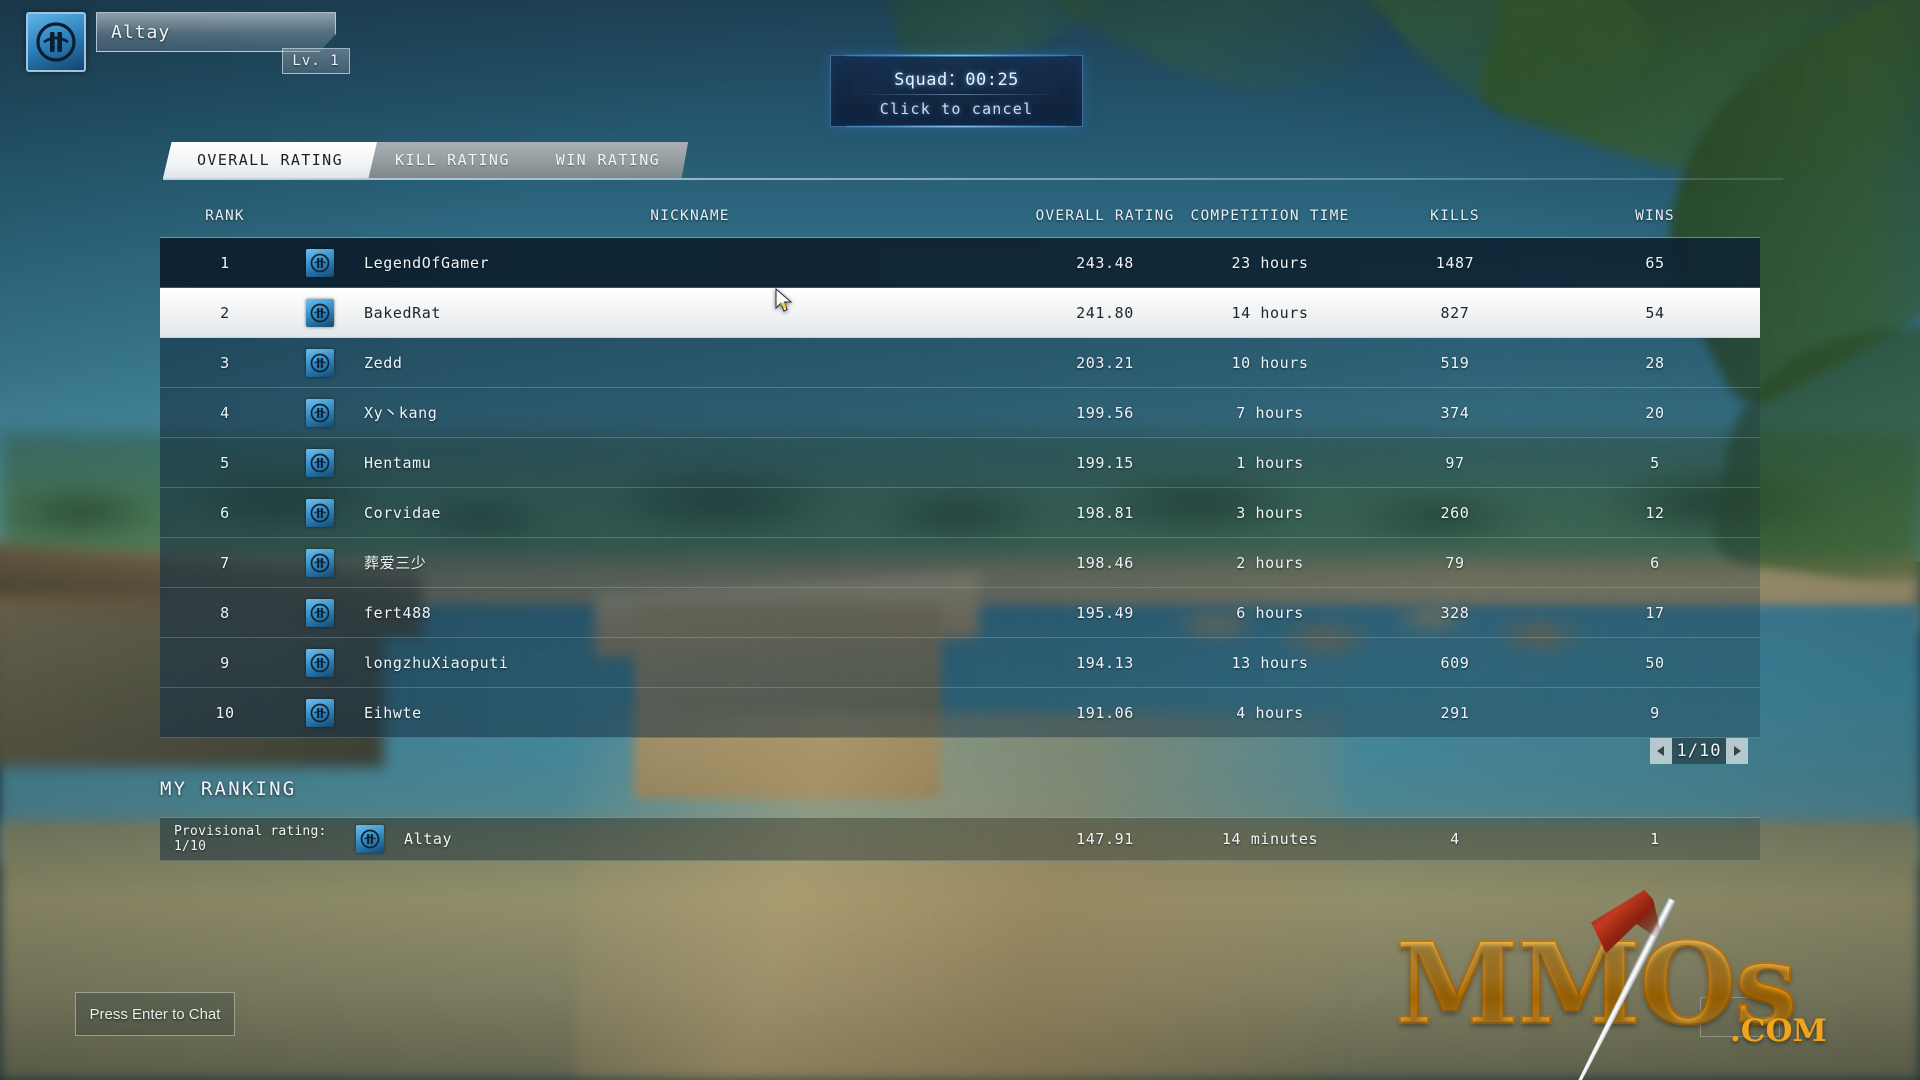 Image resolution: width=1920 pixels, height=1080 pixels. What do you see at coordinates (1105, 512) in the screenshot?
I see `cell-rating: 198.81` at bounding box center [1105, 512].